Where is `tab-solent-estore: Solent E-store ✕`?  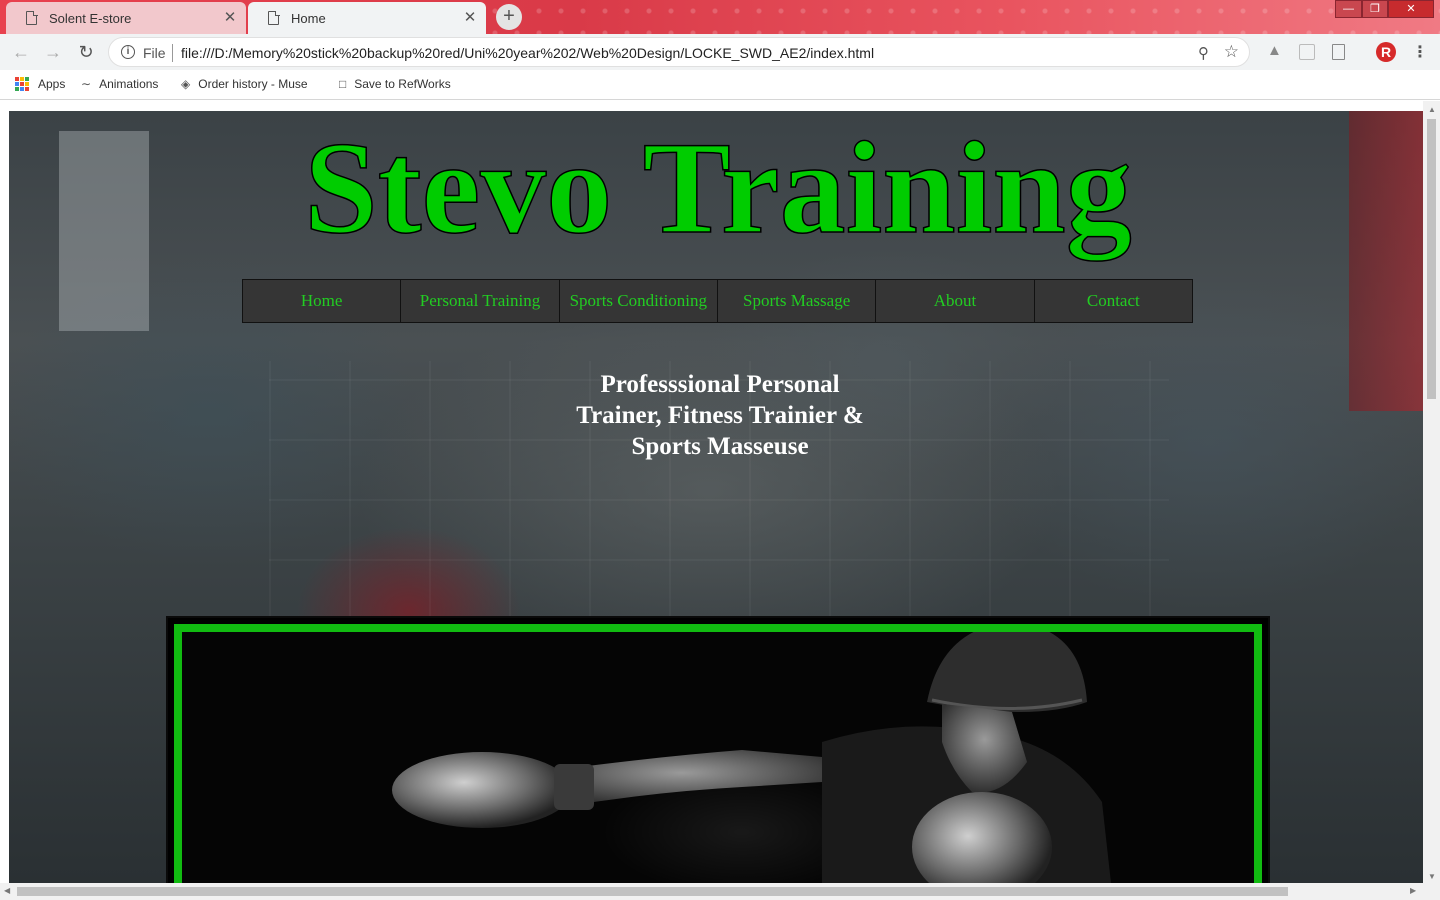
tab-solent-estore: Solent E-store ✕ is located at coordinates (126, 18).